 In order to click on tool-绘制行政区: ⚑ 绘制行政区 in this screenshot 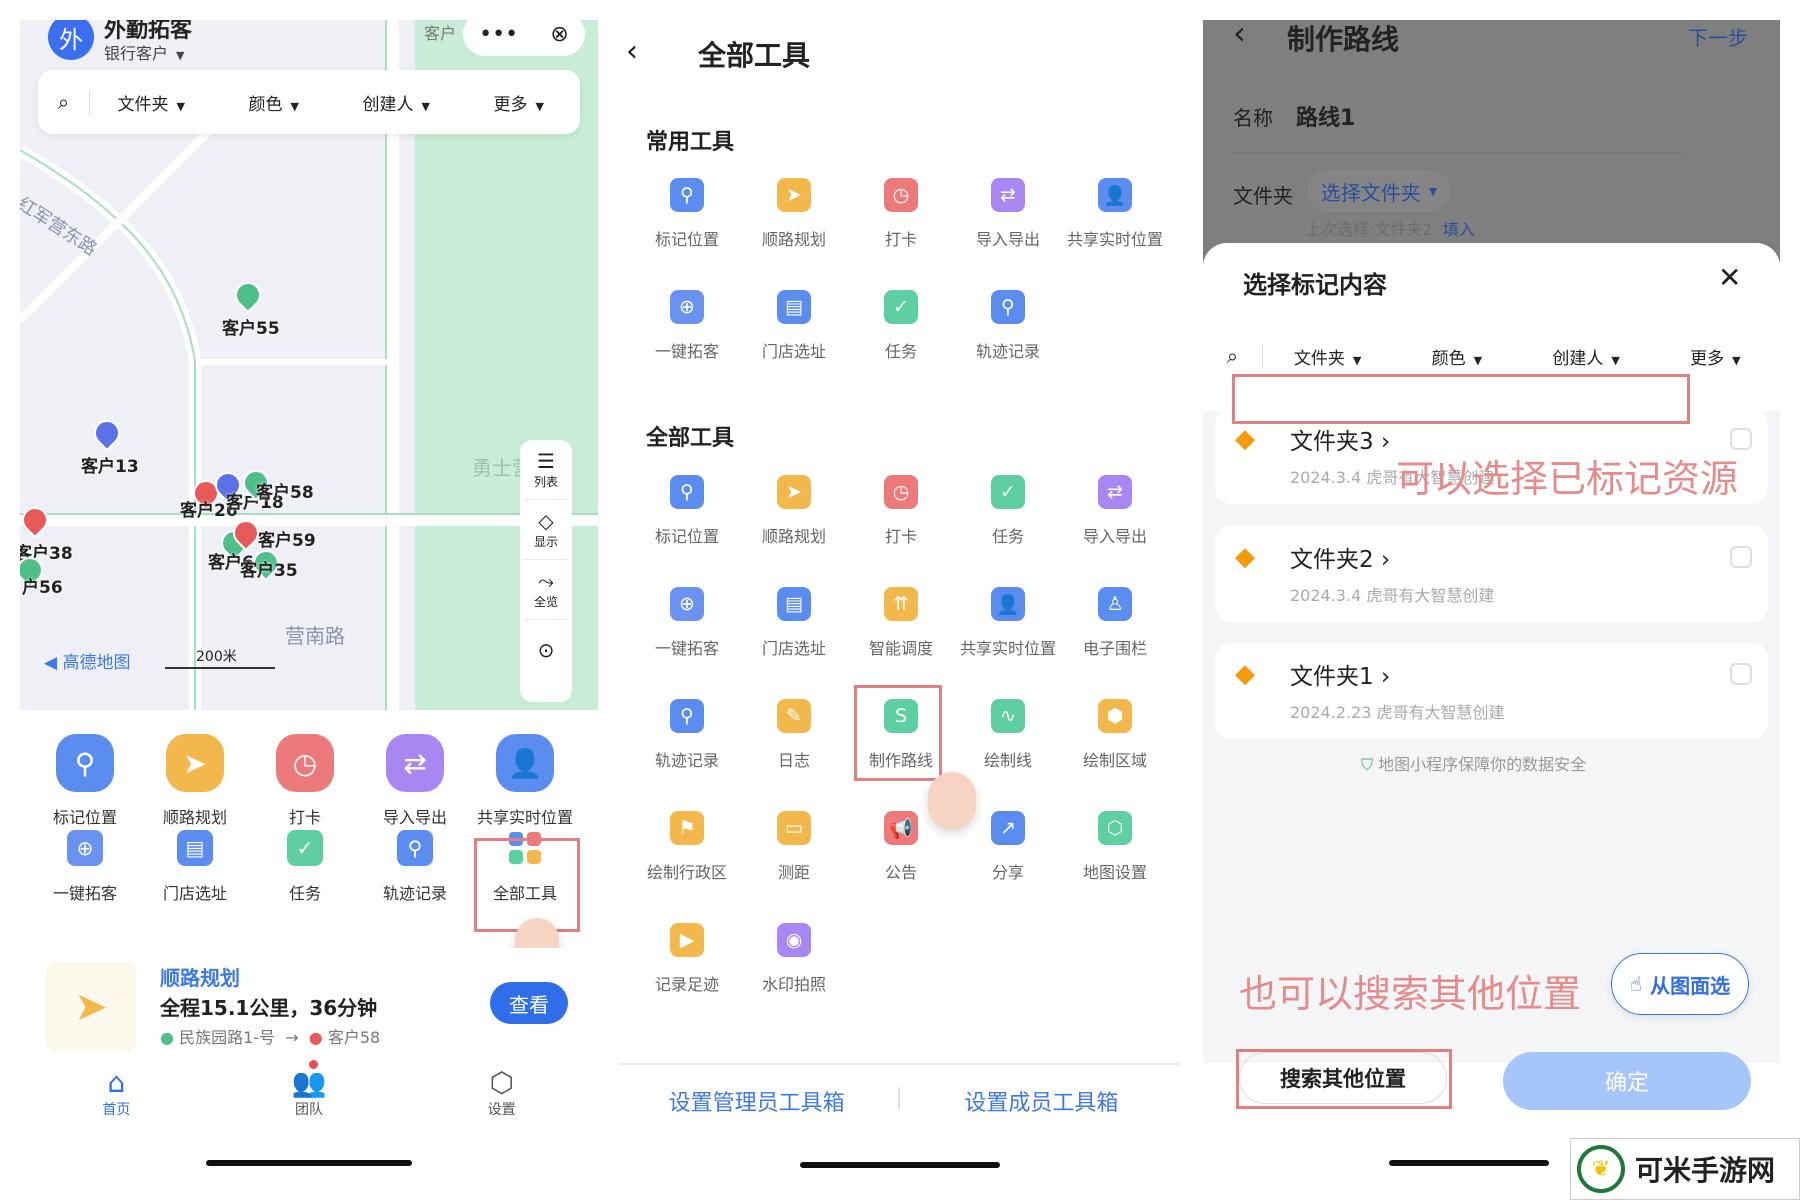, I will do `click(687, 847)`.